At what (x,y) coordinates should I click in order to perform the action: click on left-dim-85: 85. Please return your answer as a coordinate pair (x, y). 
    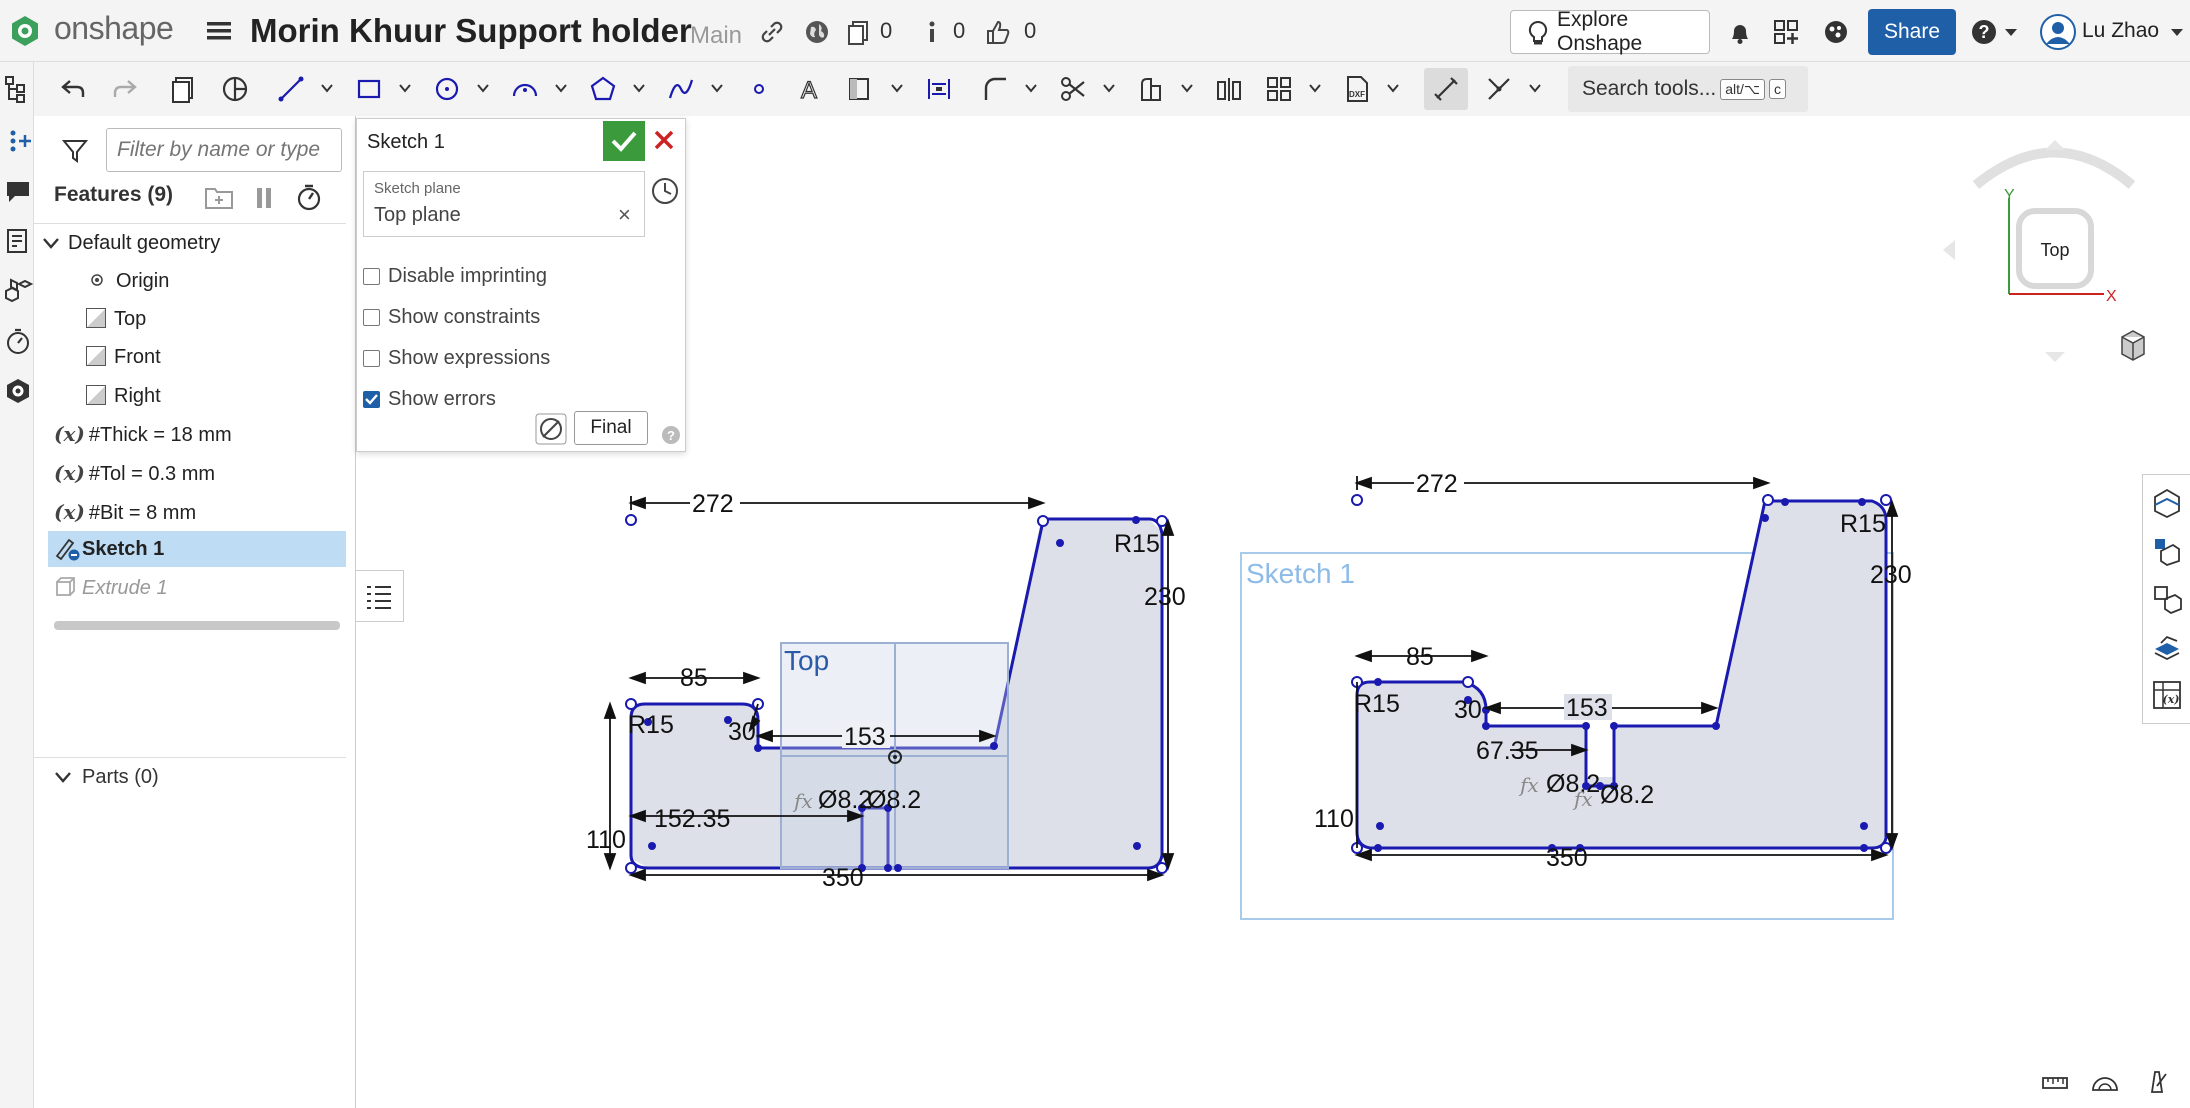
    Looking at the image, I should click on (694, 678).